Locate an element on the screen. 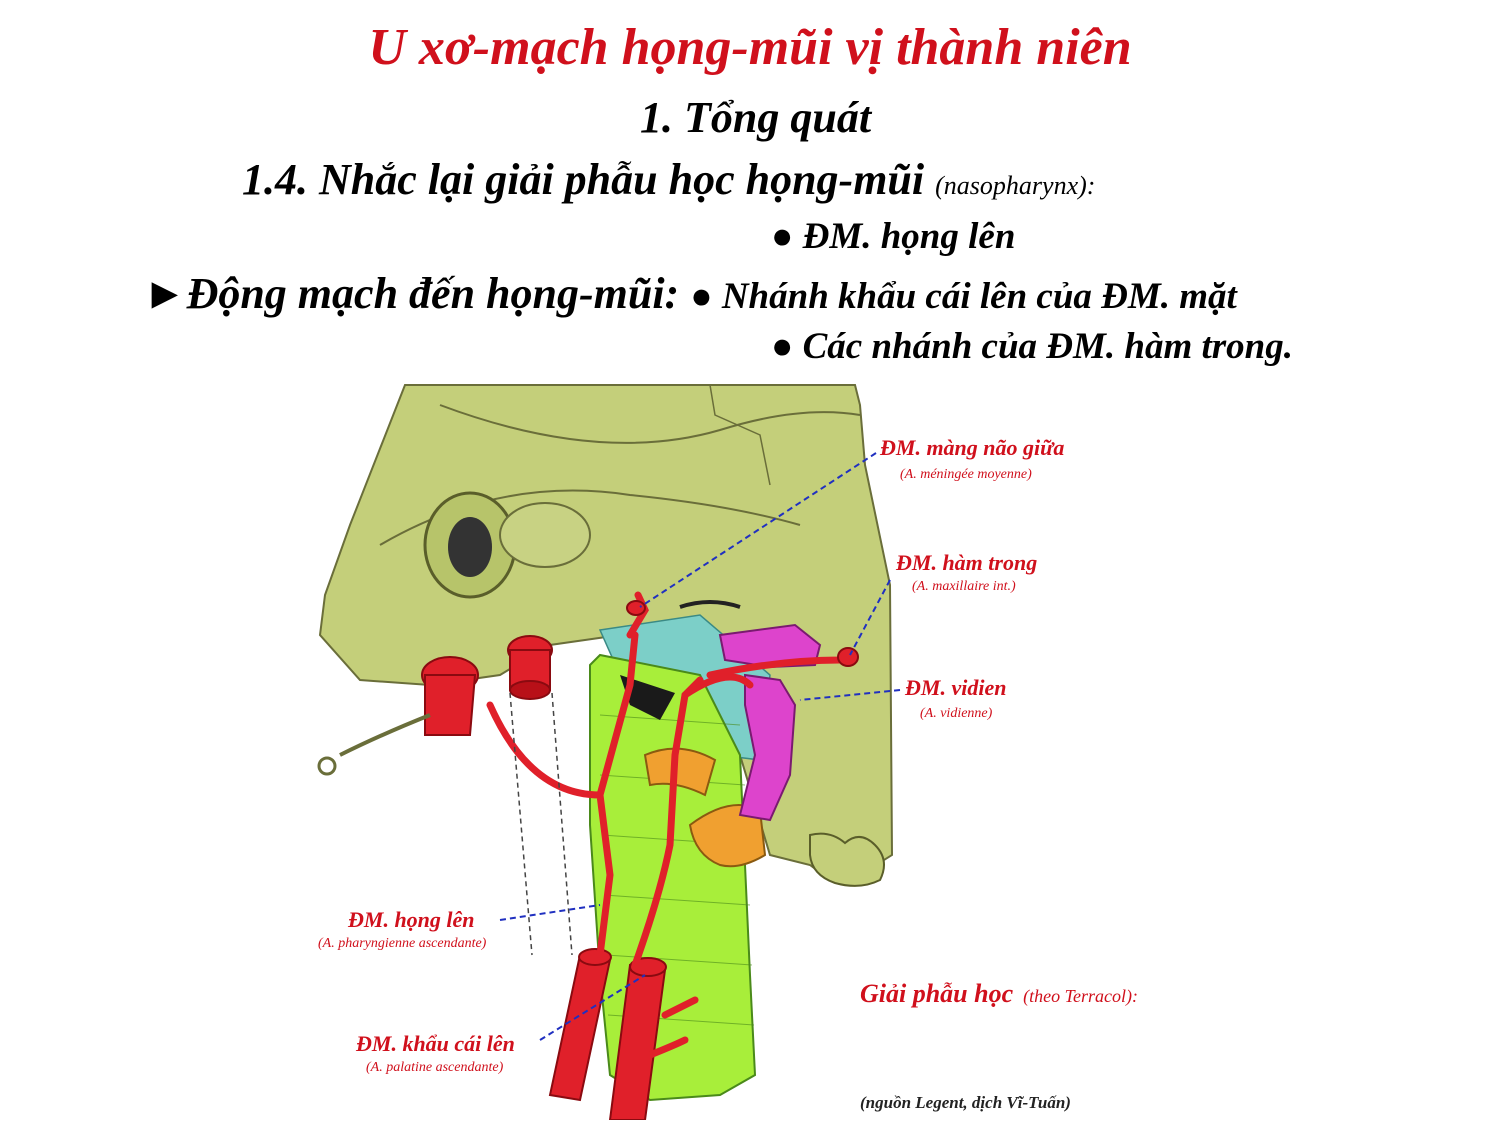 Image resolution: width=1500 pixels, height=1125 pixels. caption-note: (theo Terracol): is located at coordinates (1080, 996).